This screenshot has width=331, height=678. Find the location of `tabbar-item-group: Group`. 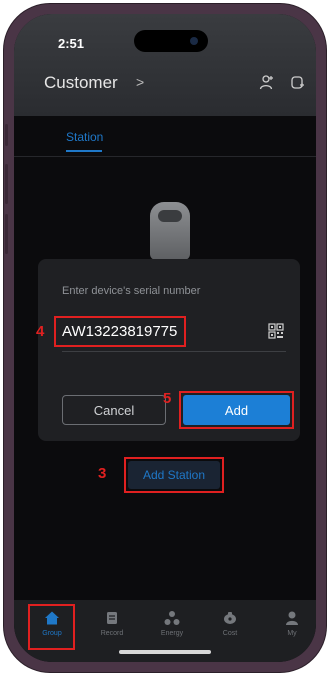

tabbar-item-group: Group is located at coordinates (52, 630).